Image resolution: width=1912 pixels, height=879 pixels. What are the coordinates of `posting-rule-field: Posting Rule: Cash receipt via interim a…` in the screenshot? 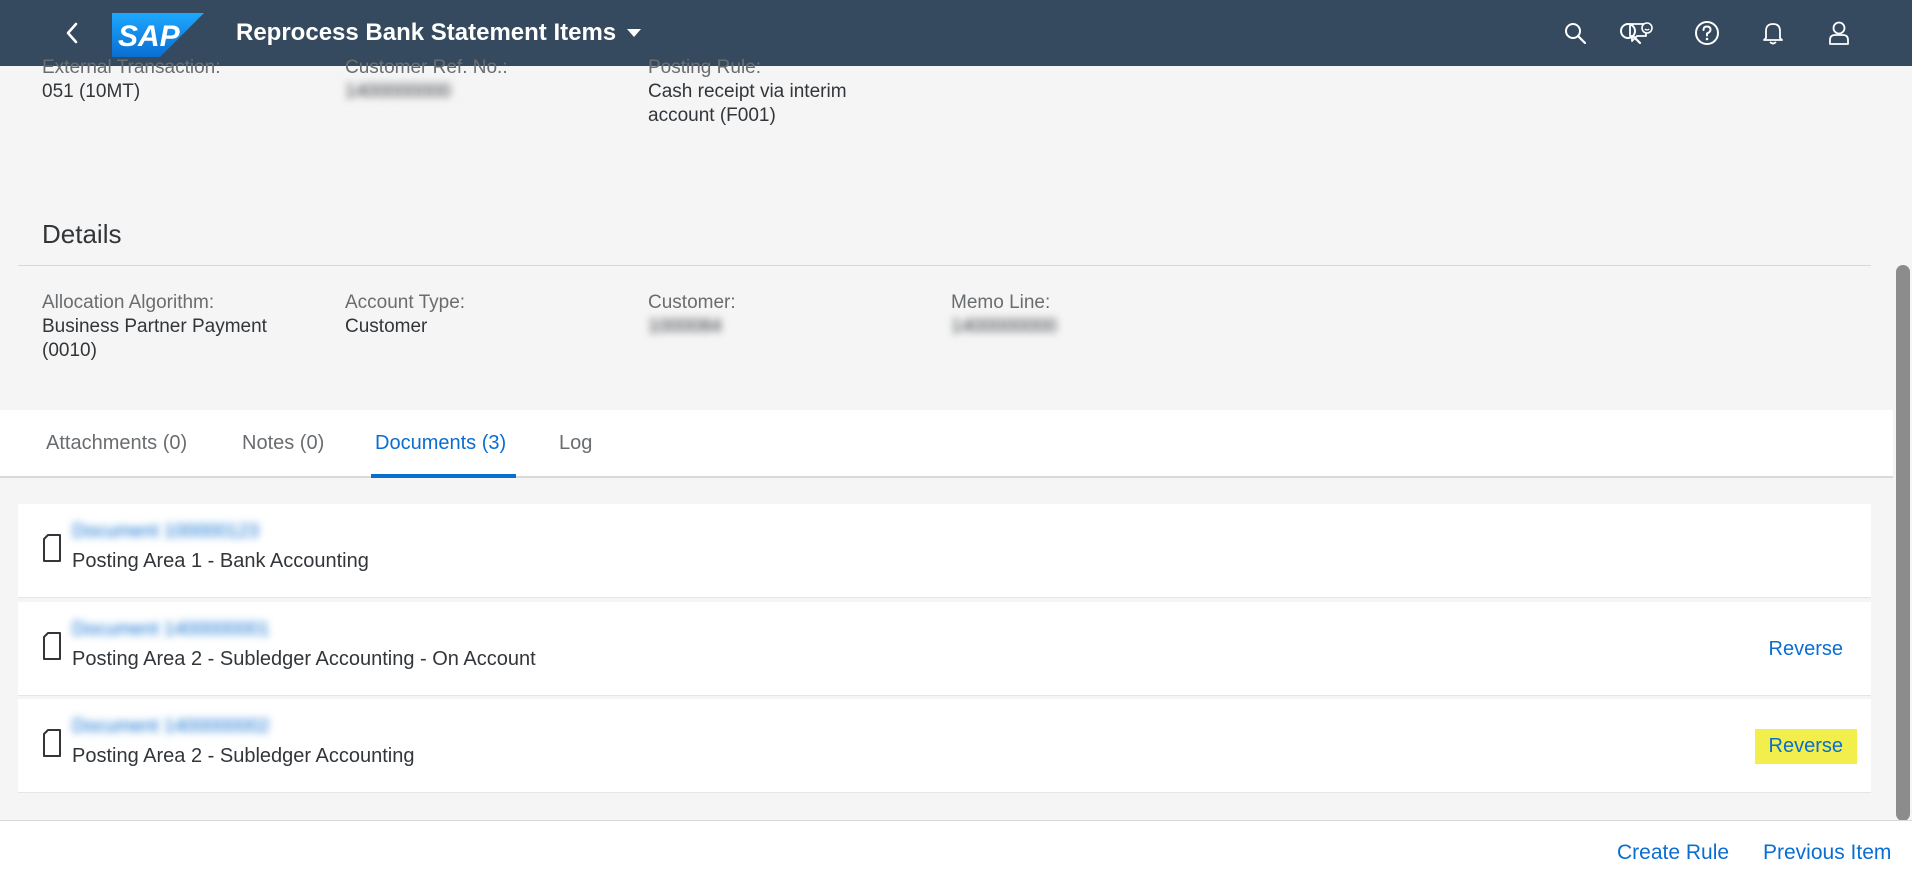 It's located at (747, 92).